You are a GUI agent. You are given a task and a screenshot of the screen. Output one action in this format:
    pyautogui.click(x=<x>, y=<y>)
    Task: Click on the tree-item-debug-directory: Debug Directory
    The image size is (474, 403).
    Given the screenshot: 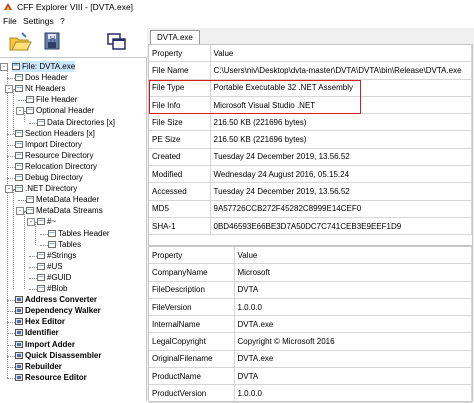 What is the action you would take?
    pyautogui.click(x=49, y=177)
    